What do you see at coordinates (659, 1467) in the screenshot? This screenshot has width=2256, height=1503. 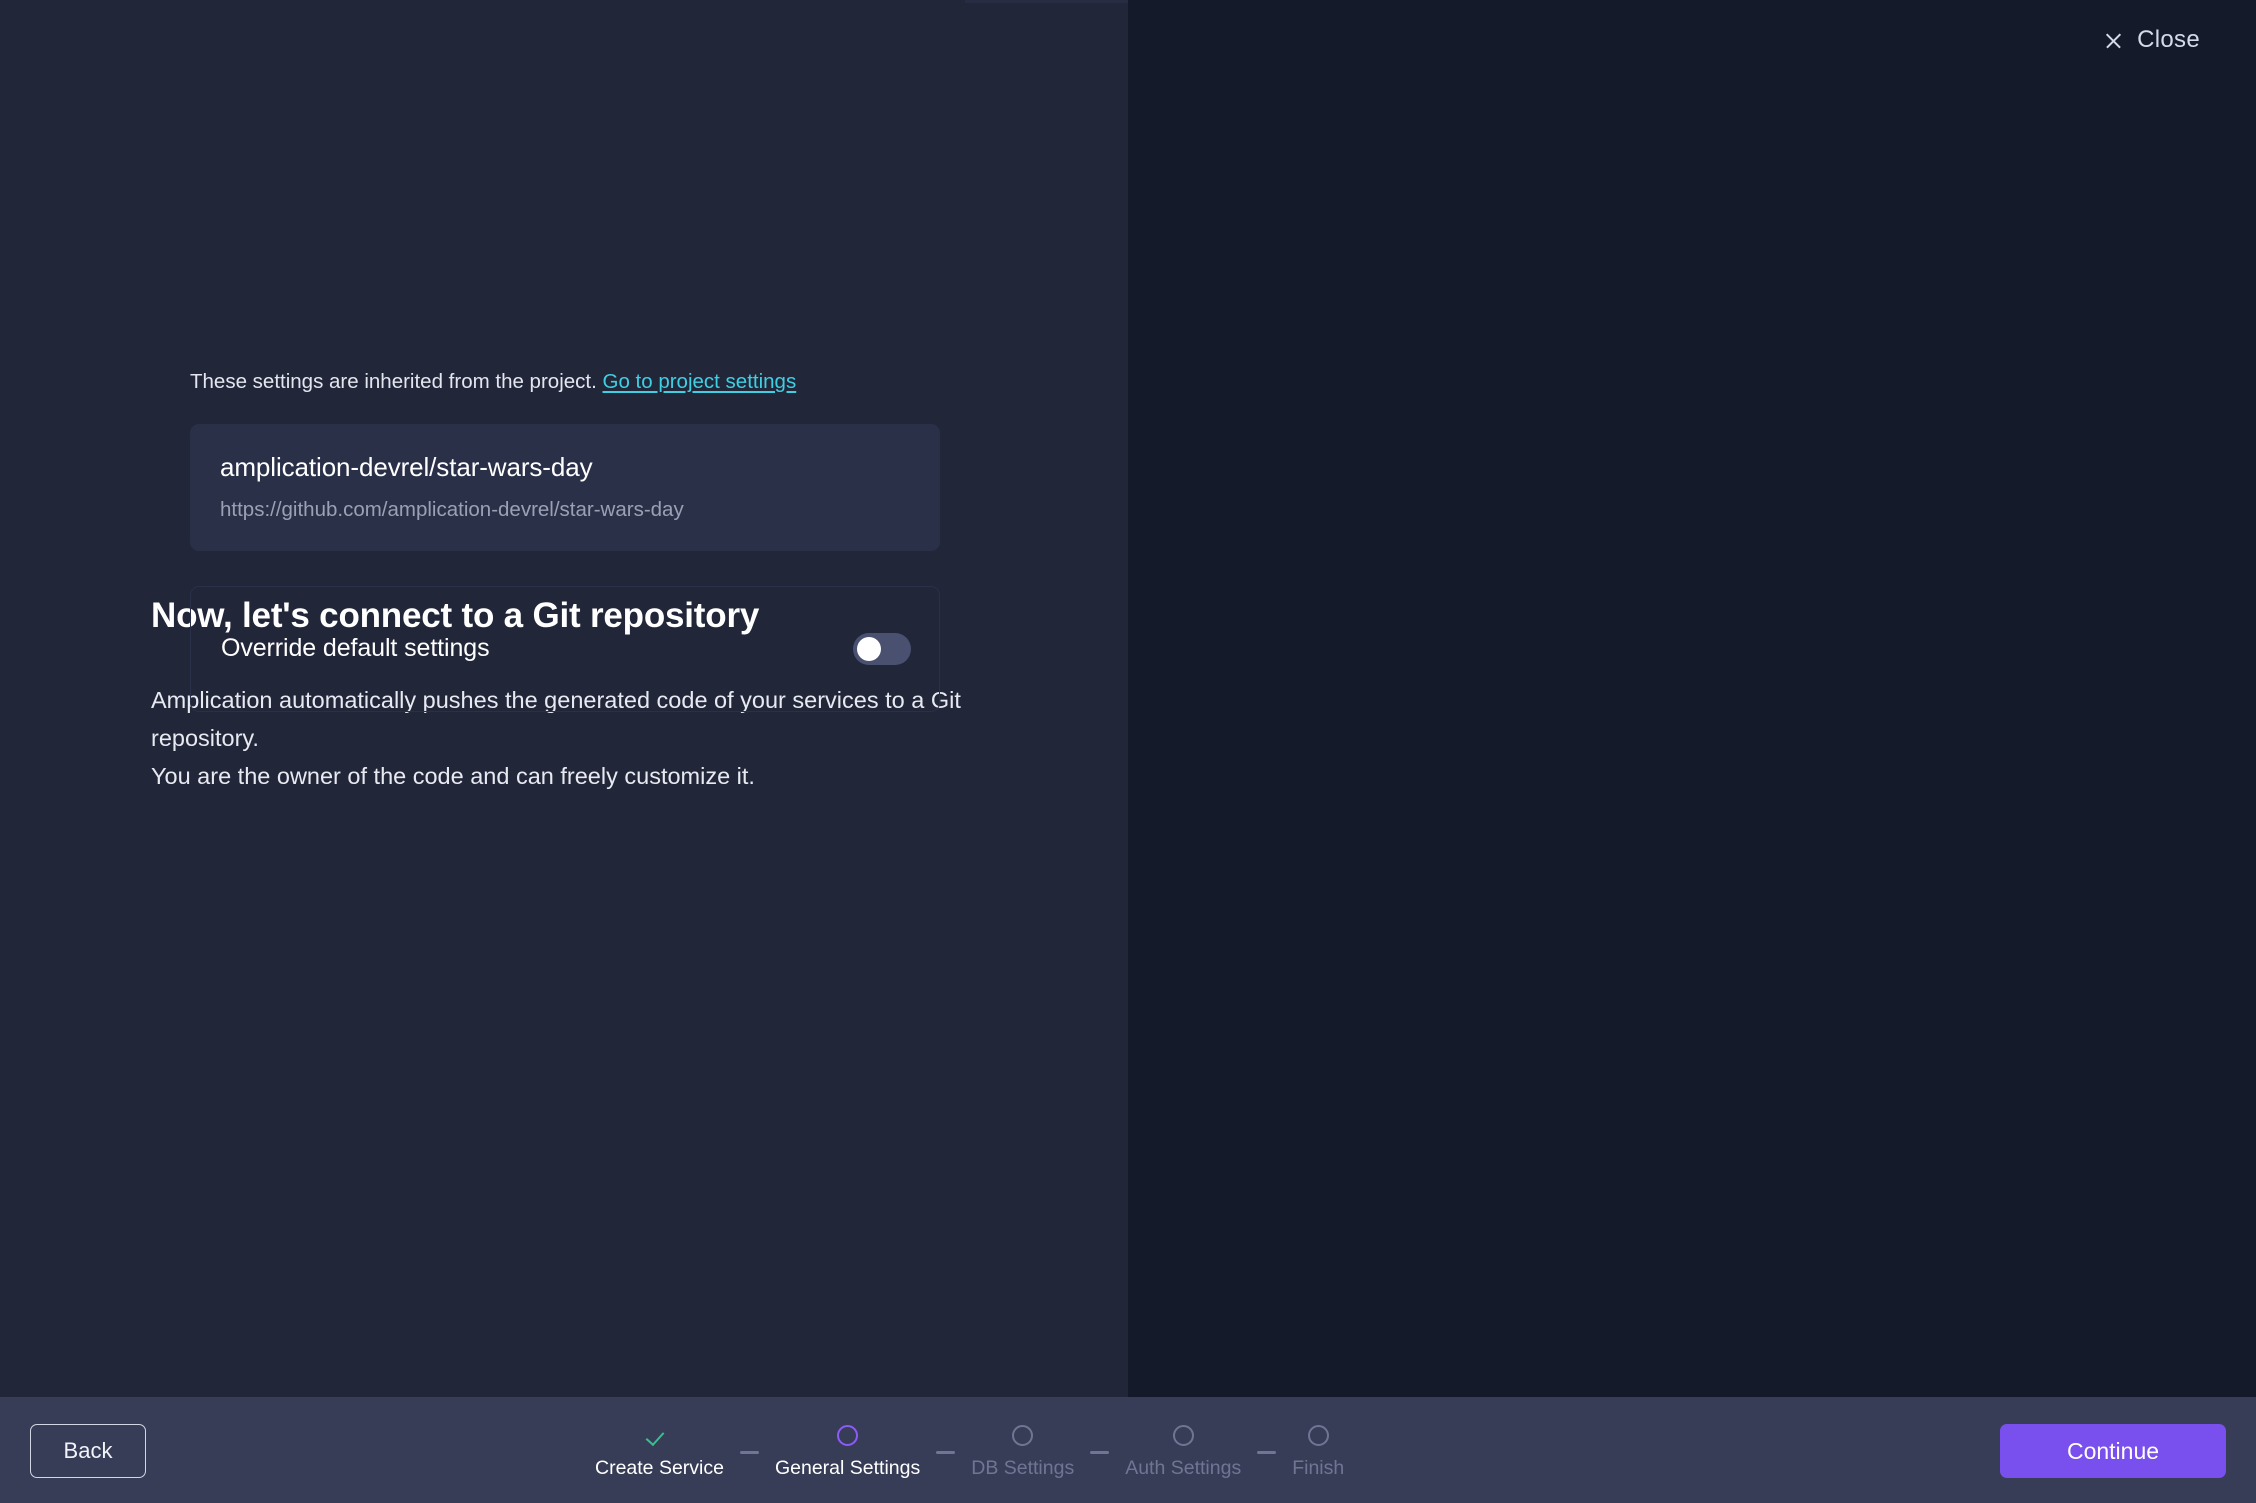 I see `stepper-item-label: Create Service` at bounding box center [659, 1467].